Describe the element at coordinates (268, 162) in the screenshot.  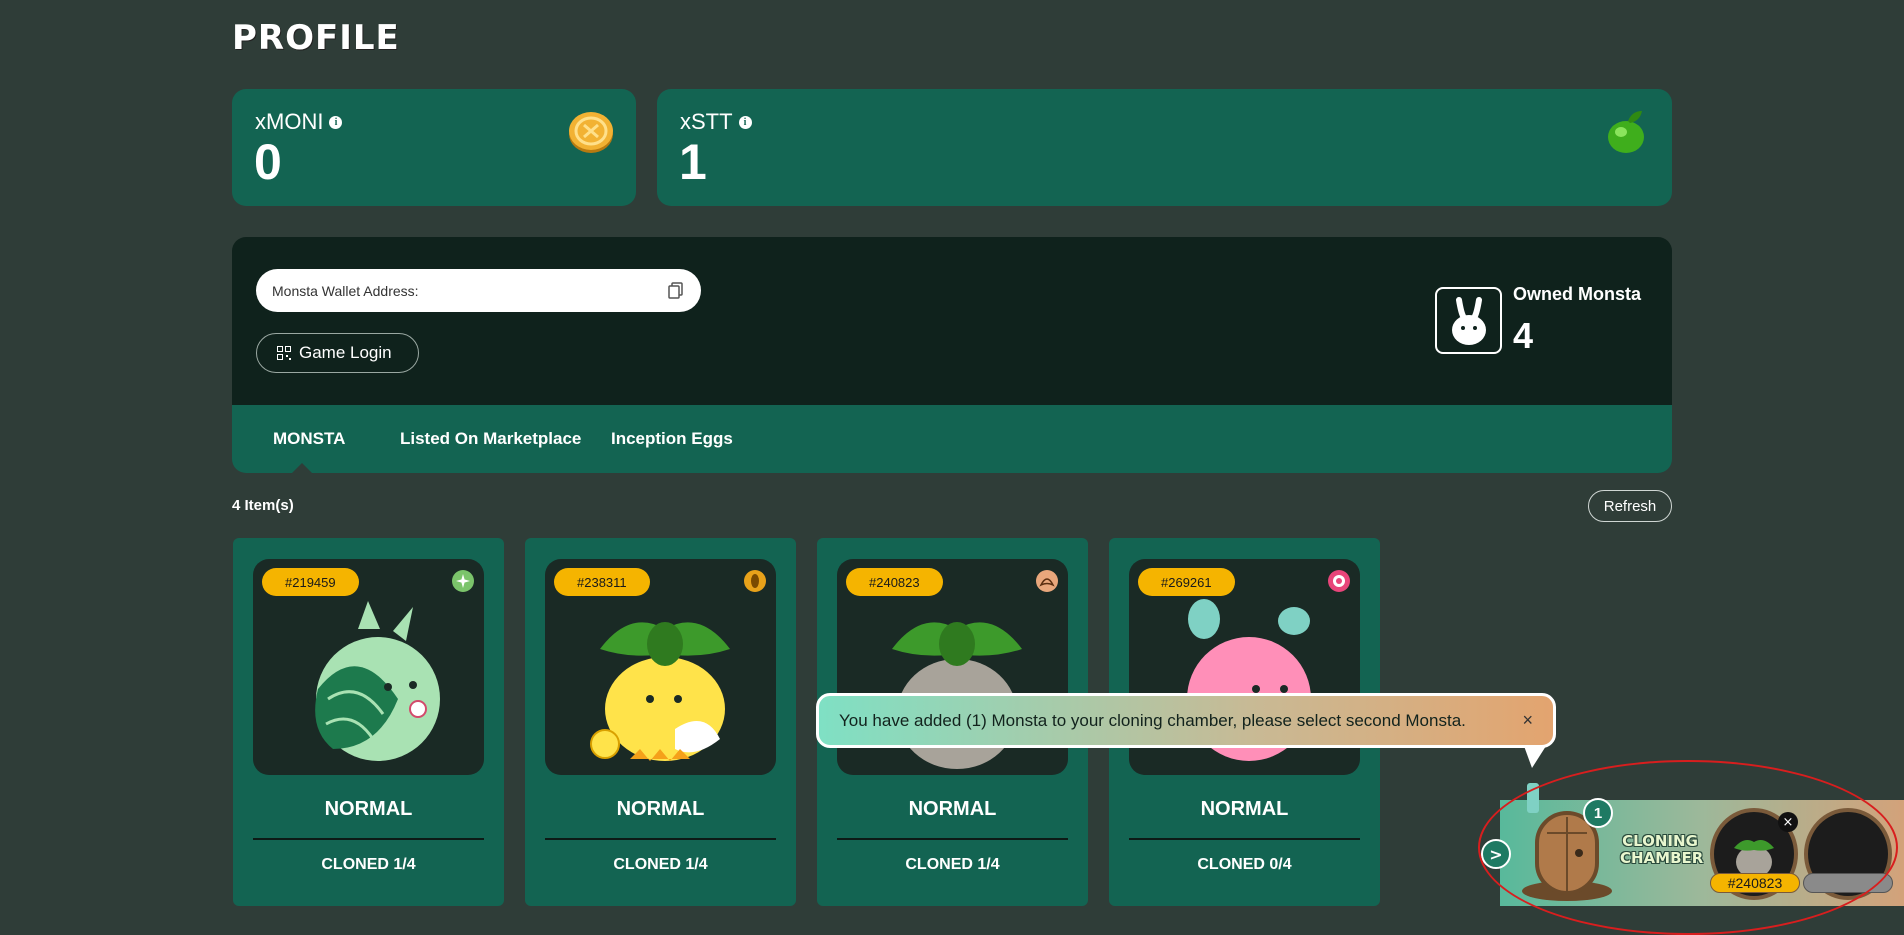
I see `xmoni-value: 0` at that location.